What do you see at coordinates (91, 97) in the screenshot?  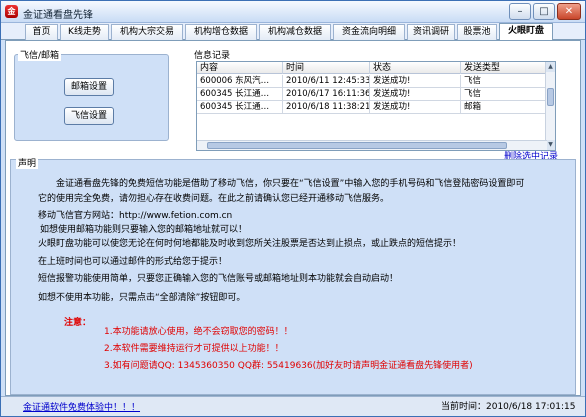 I see `fetion-group` at bounding box center [91, 97].